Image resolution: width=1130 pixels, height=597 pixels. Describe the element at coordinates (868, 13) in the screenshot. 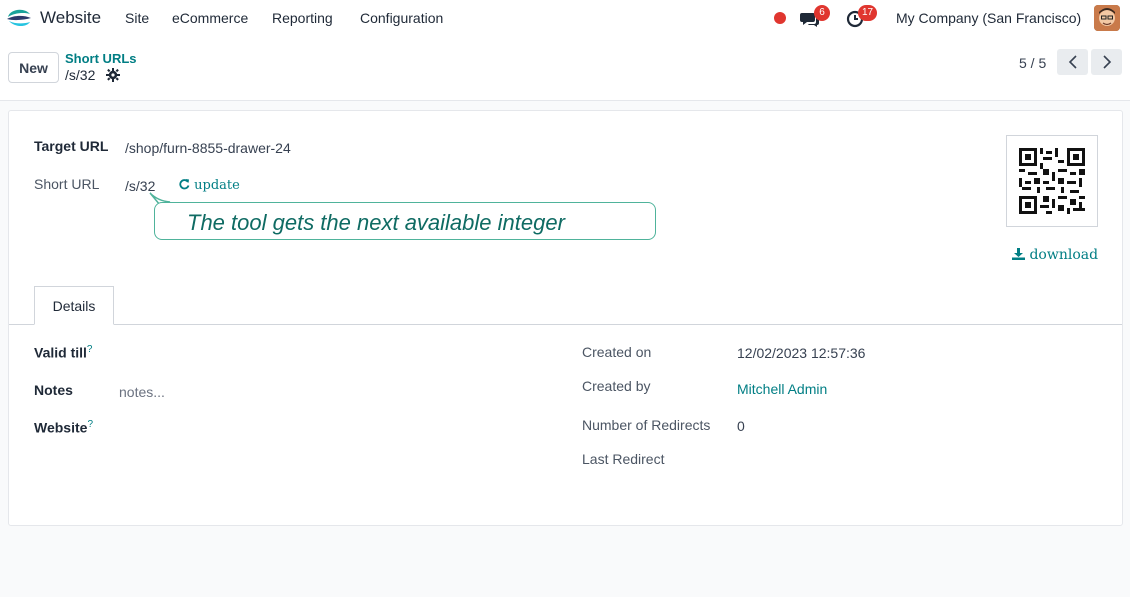

I see `activity-count-badge: 17` at that location.